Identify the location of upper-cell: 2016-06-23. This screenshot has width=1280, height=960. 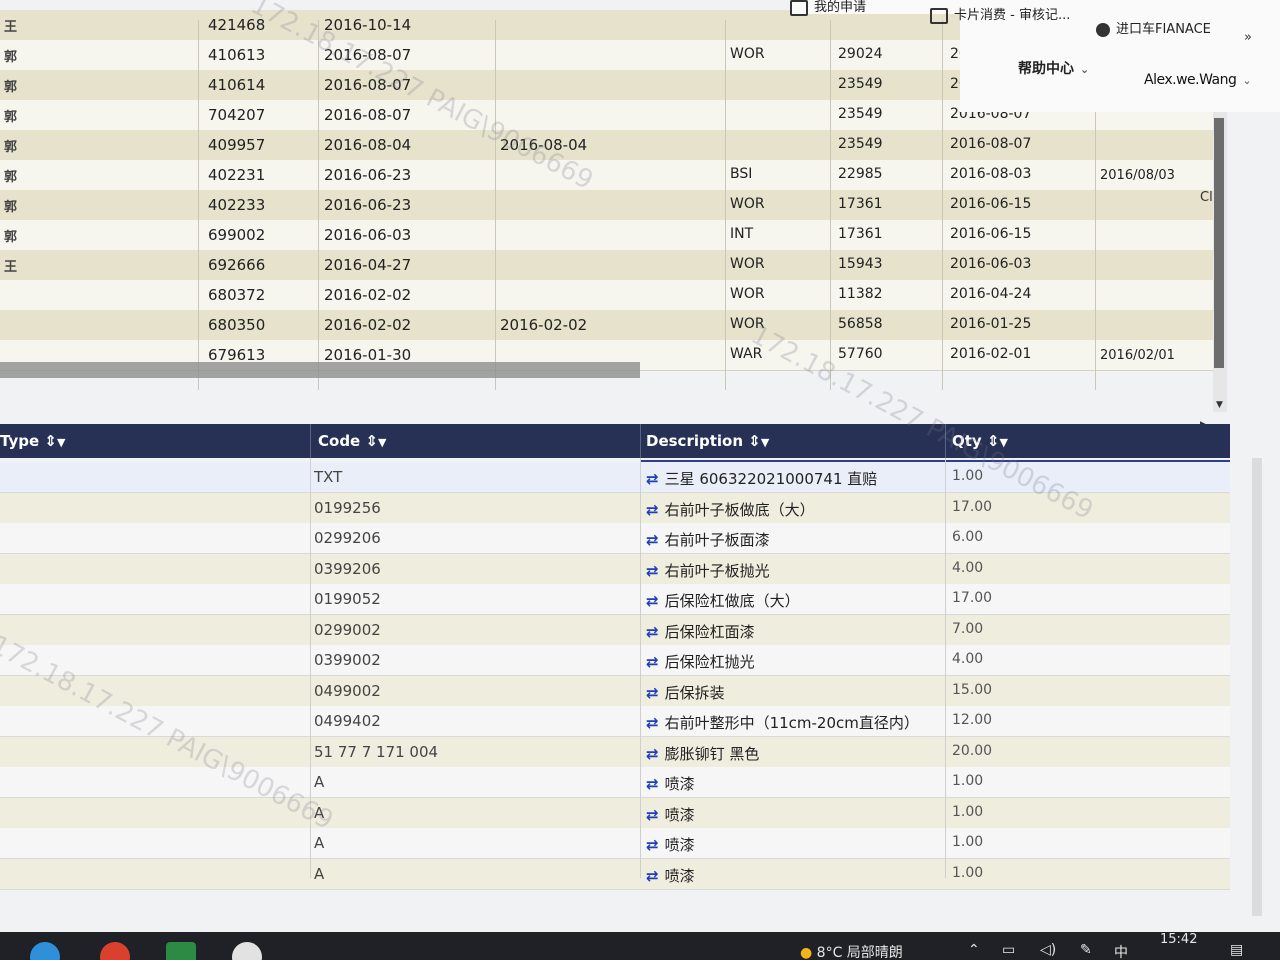
(368, 205).